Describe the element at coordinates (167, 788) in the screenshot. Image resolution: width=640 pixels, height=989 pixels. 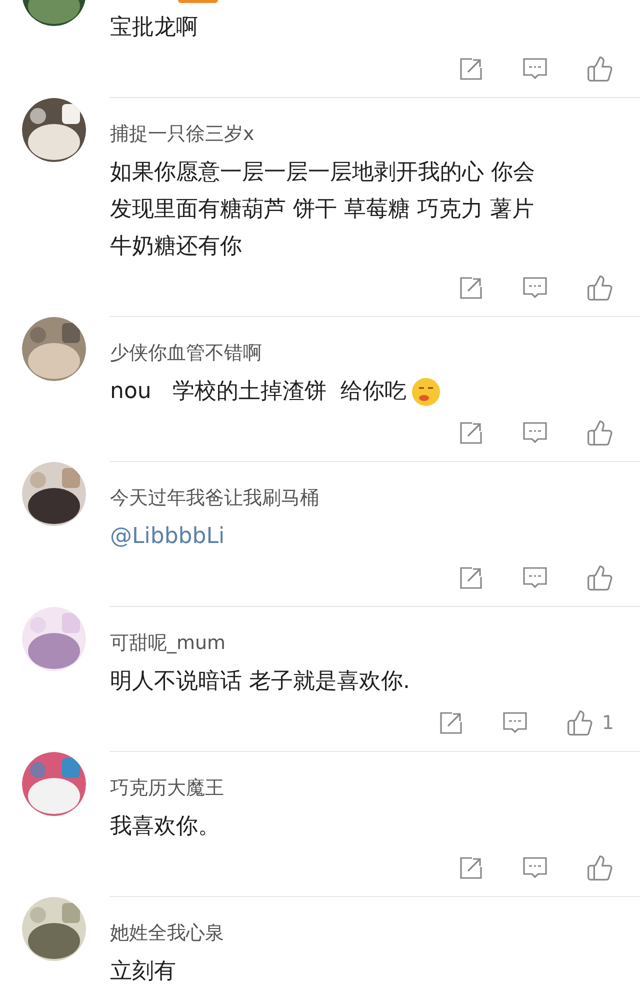
I see `user-name: 巧克历大魔王` at that location.